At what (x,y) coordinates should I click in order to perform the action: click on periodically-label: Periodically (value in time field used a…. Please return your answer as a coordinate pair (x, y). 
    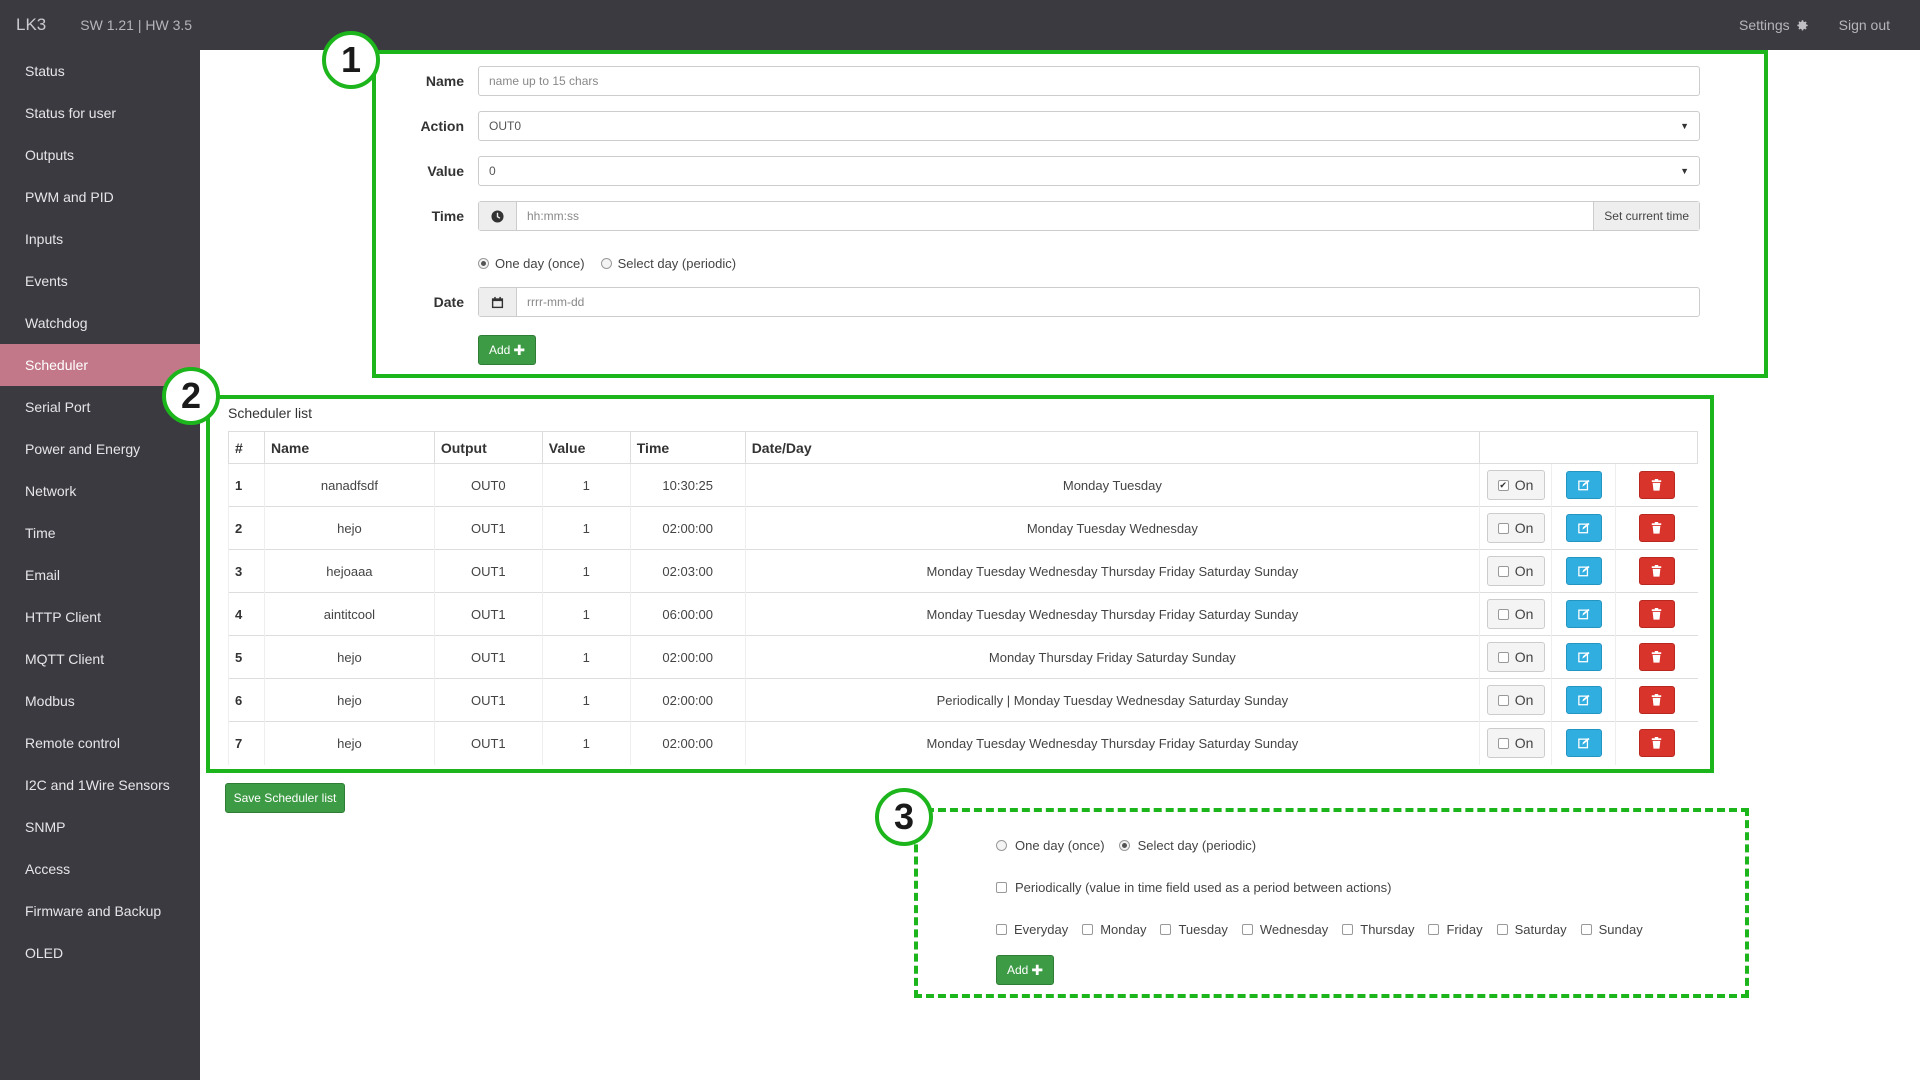
    Looking at the image, I should click on (1203, 887).